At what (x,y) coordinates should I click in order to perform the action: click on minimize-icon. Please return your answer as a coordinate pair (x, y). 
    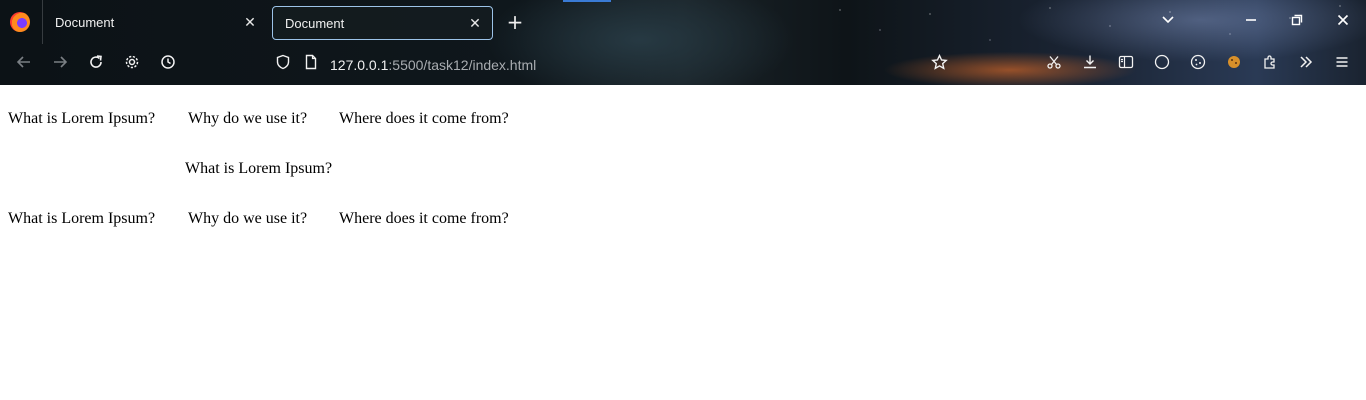
    Looking at the image, I should click on (1251, 20).